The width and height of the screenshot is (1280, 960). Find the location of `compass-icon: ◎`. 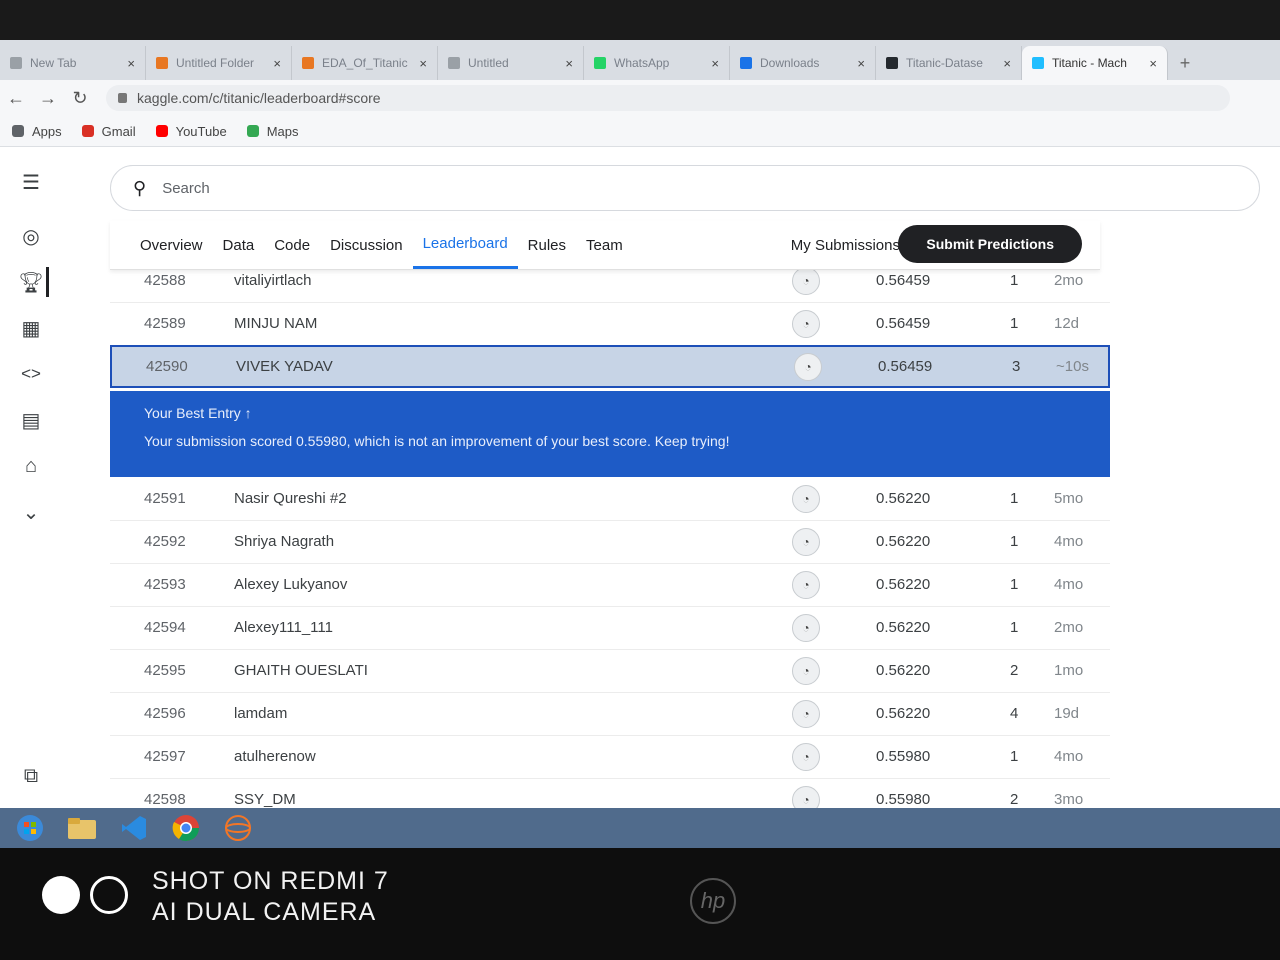

compass-icon: ◎ is located at coordinates (31, 236).